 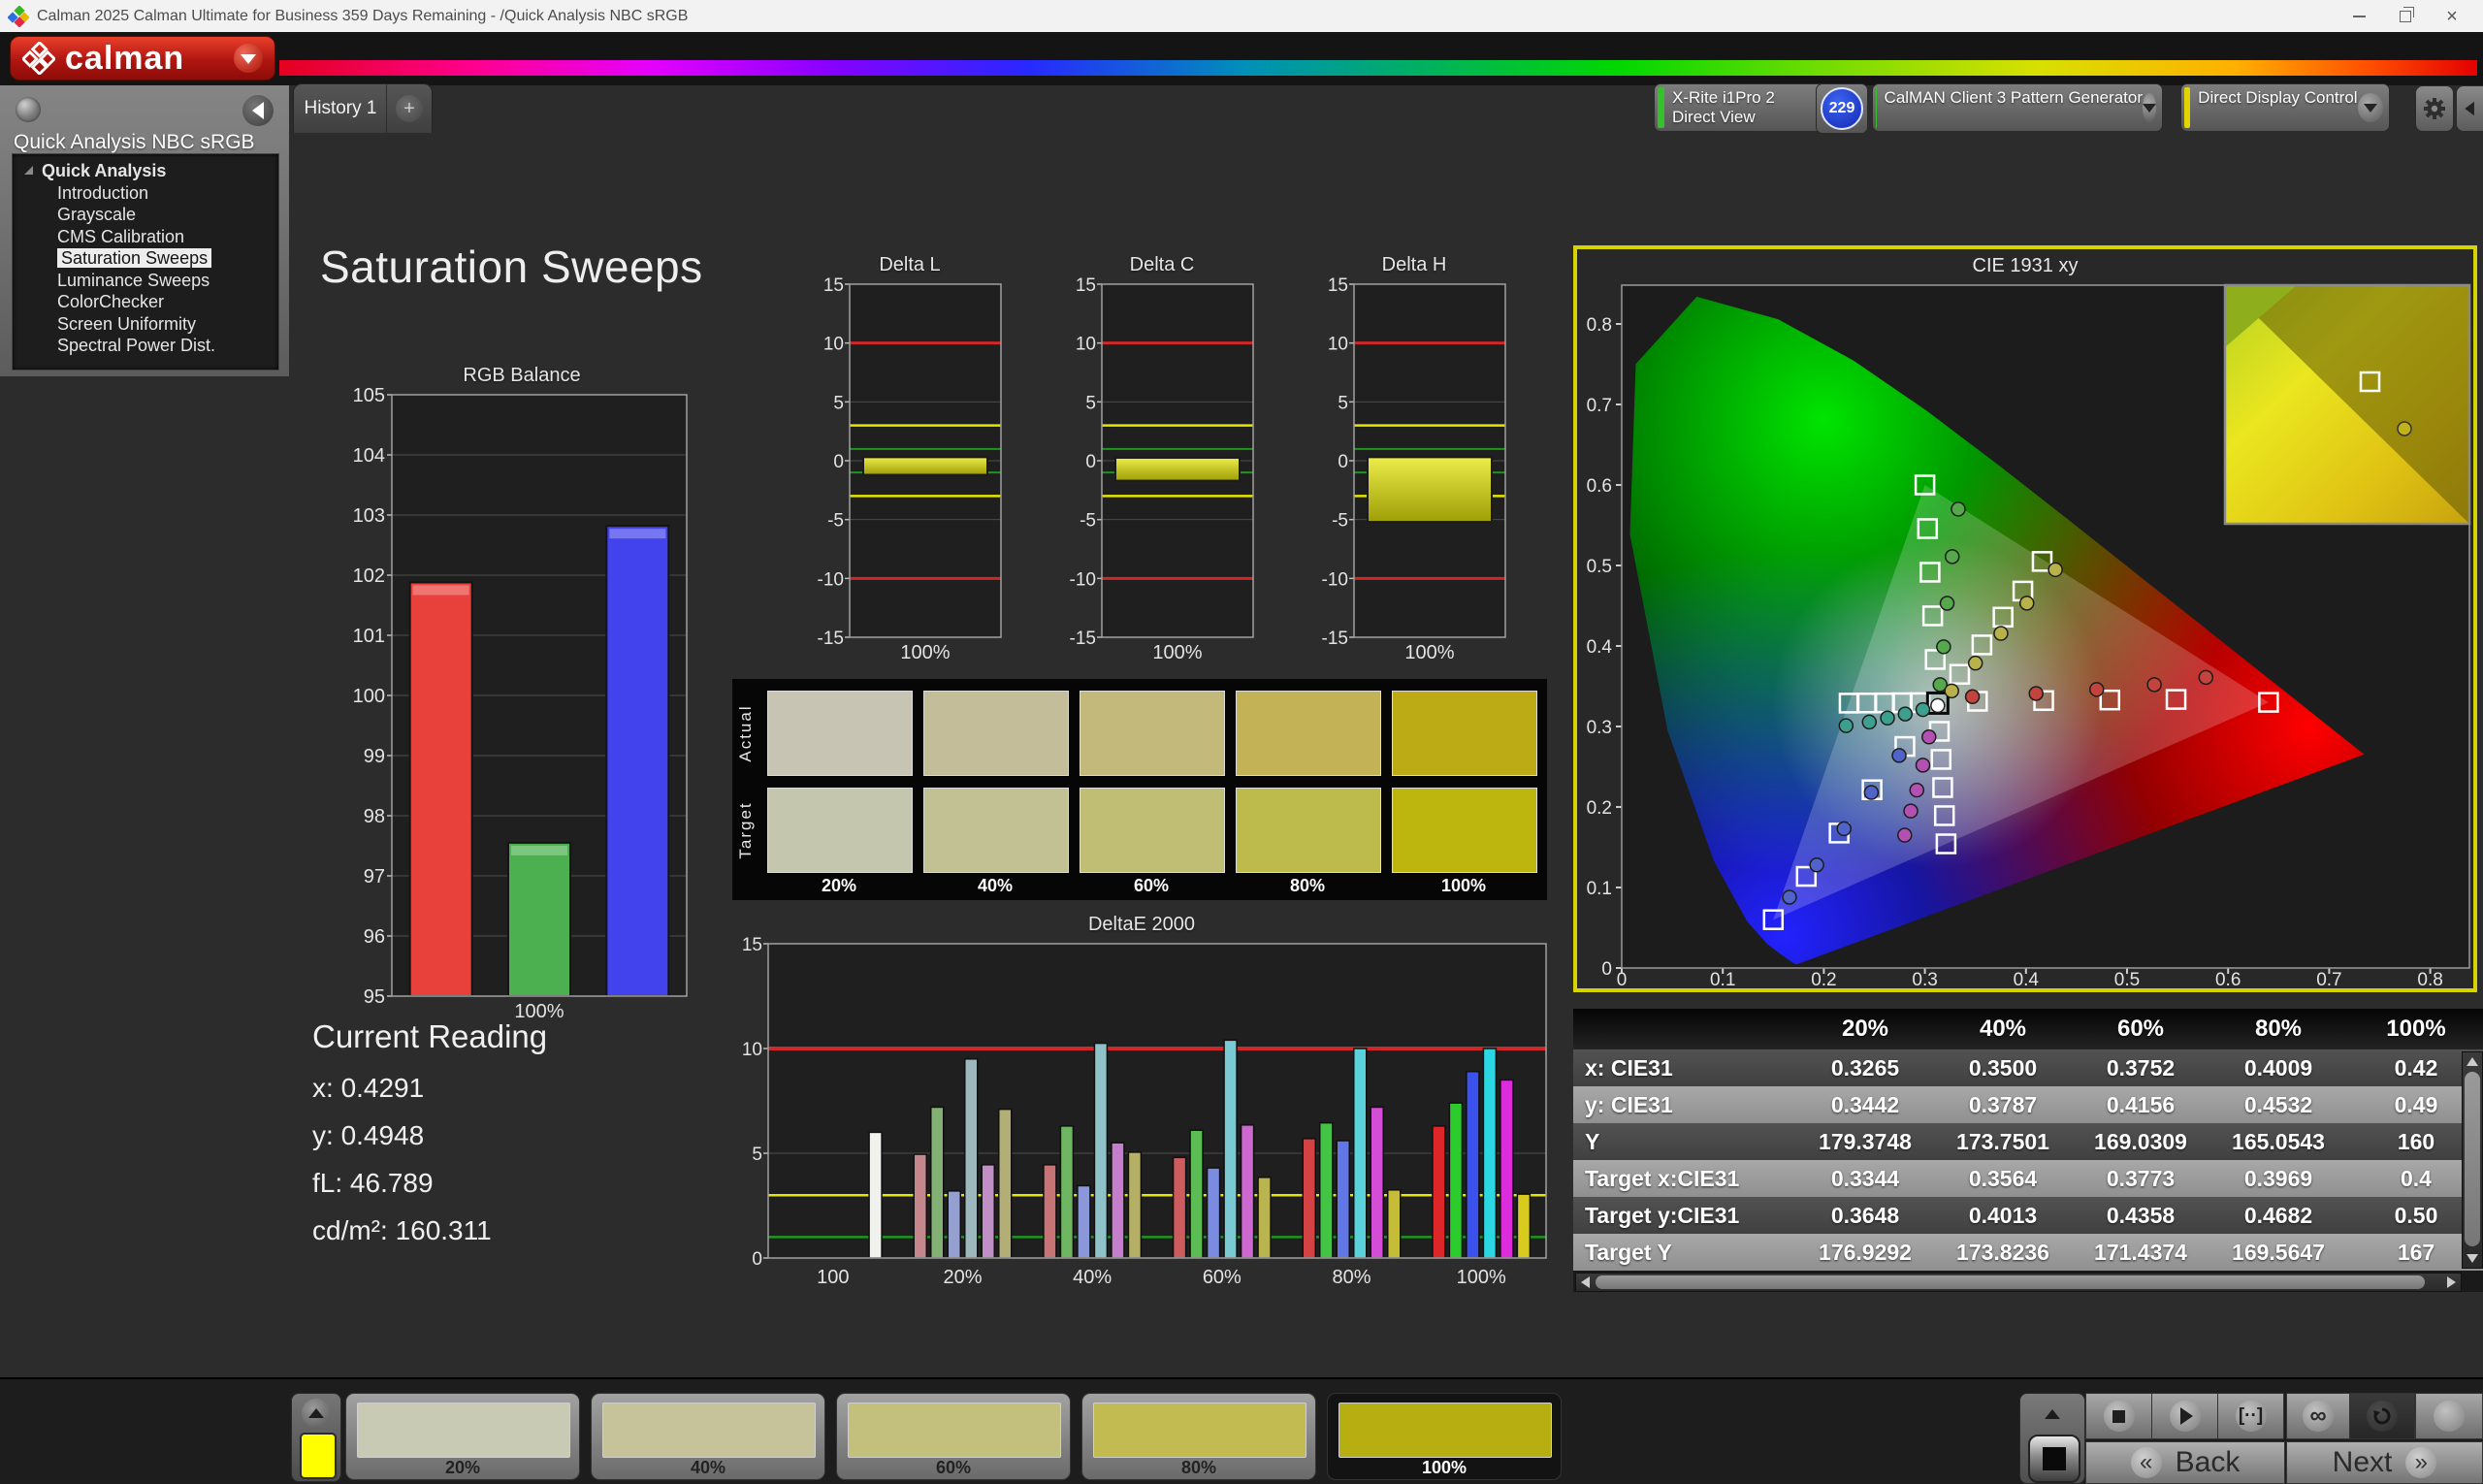 What do you see at coordinates (145, 215) in the screenshot?
I see `sidebar-item-grayscale: Grayscale` at bounding box center [145, 215].